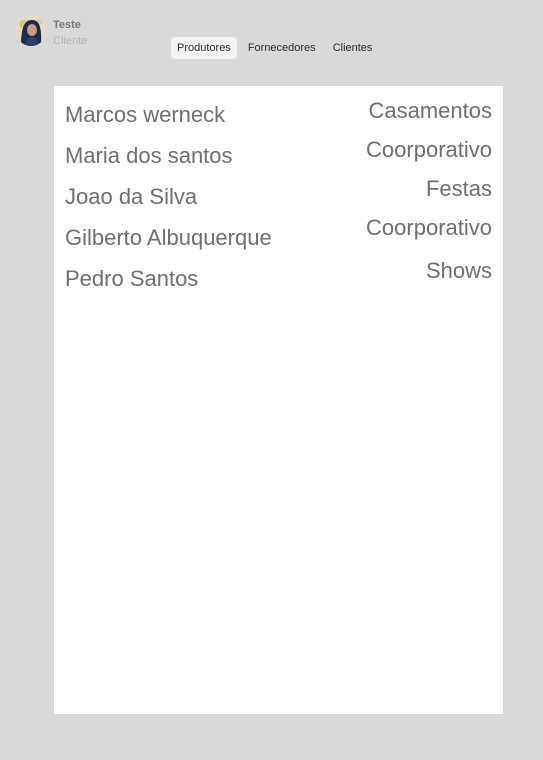 Image resolution: width=543 pixels, height=760 pixels. I want to click on list-item-name: Pedro Santos, so click(132, 278).